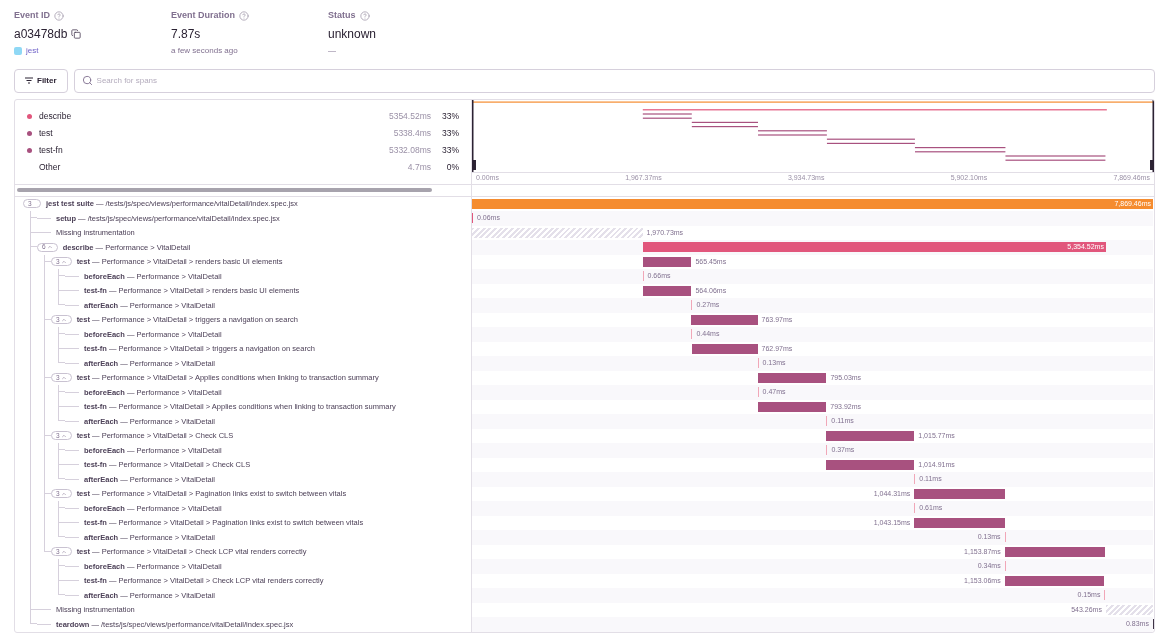 This screenshot has width=1169, height=637. Describe the element at coordinates (614, 80) in the screenshot. I see `search-field: Search for spans` at that location.